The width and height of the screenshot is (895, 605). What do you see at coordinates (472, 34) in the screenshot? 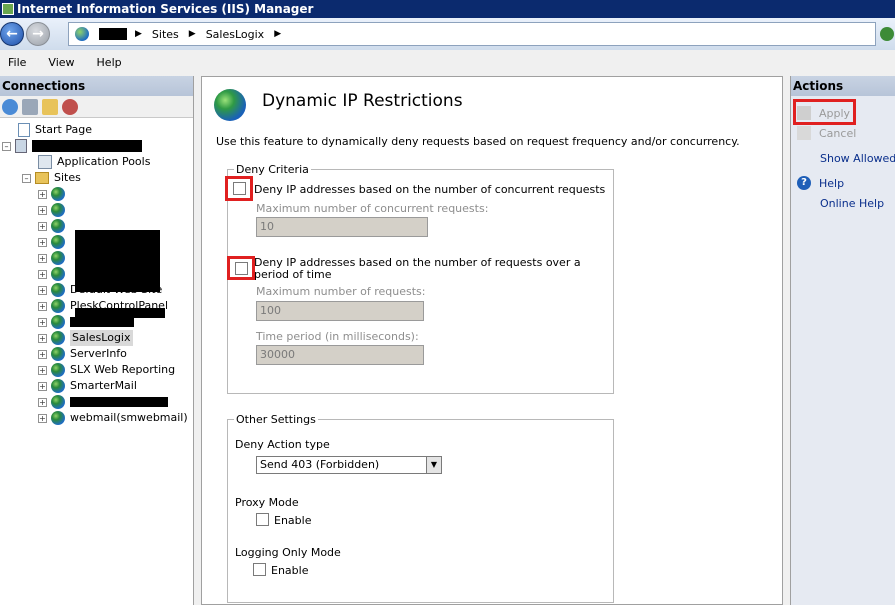
I see `address-bar: ▶ Sites ▶ SalesLogix ▶` at bounding box center [472, 34].